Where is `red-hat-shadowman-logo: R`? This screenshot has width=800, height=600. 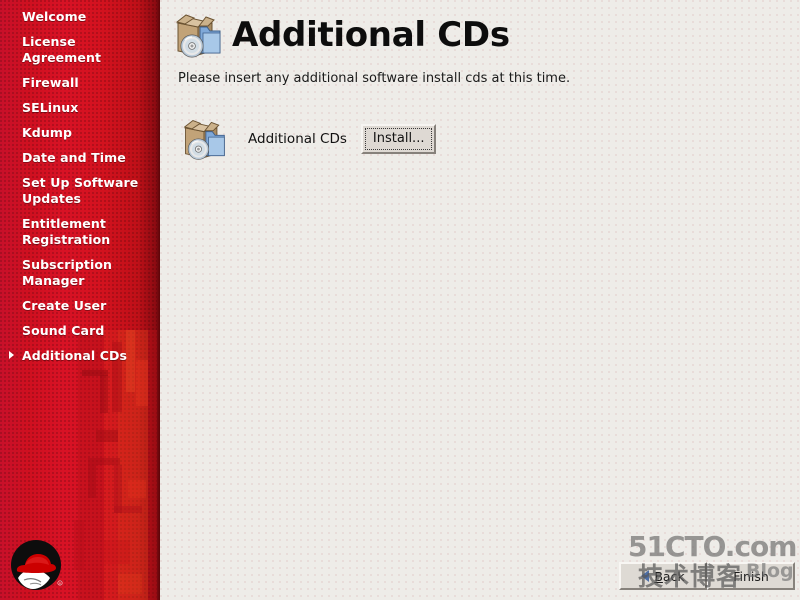
red-hat-shadowman-logo: R is located at coordinates (37, 565).